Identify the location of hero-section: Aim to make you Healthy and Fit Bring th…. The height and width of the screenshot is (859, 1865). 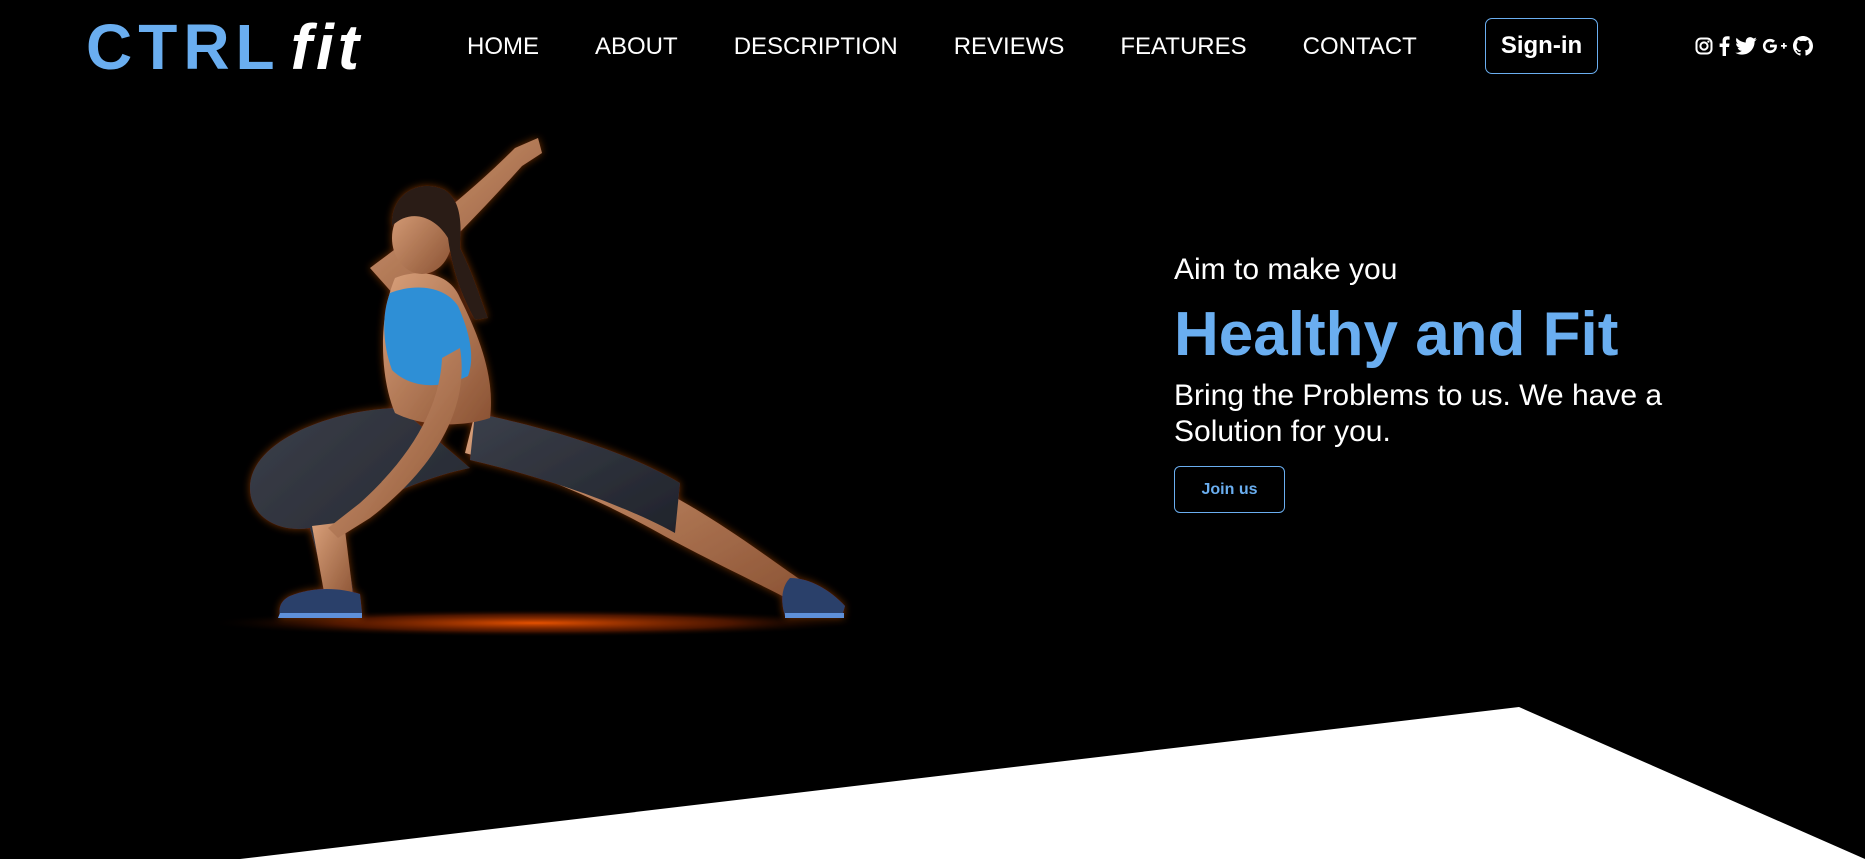
(1434, 381).